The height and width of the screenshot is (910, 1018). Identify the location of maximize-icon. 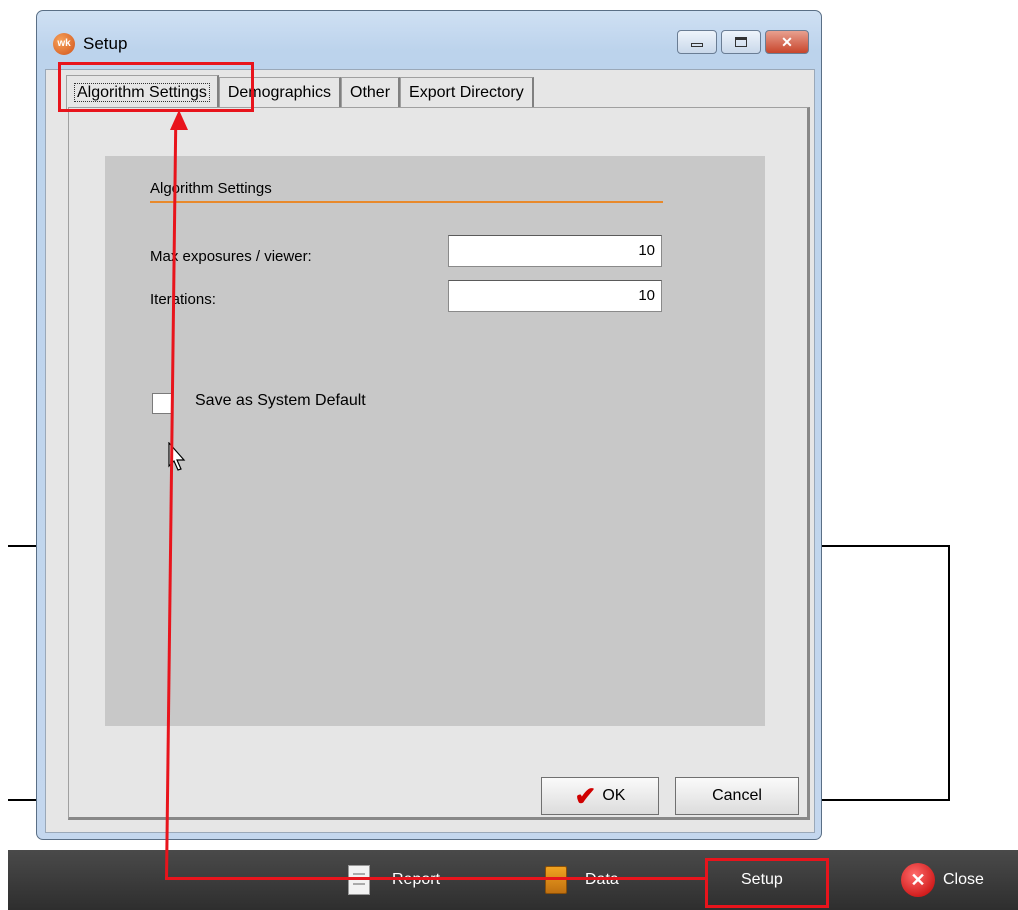
(741, 42).